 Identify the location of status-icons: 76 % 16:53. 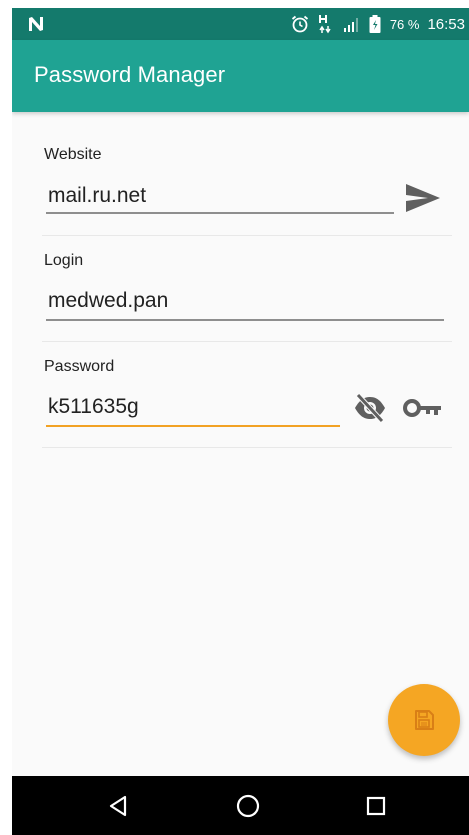
(377, 24).